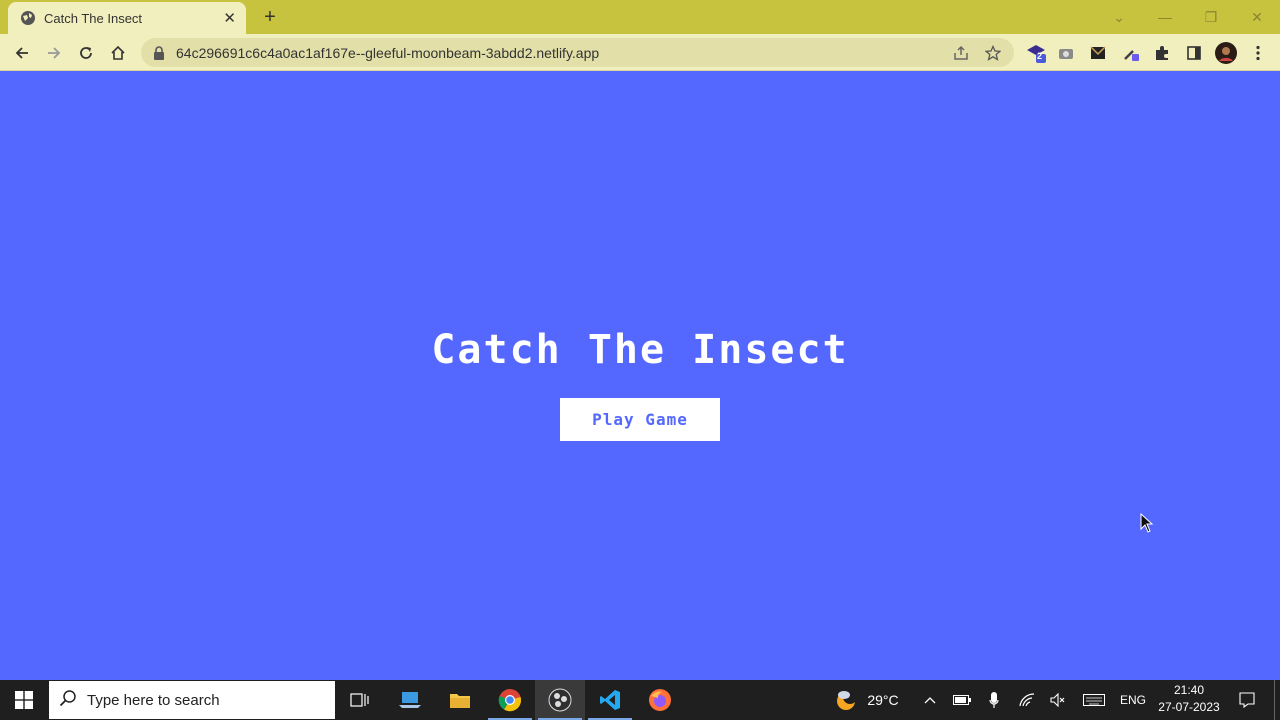 This screenshot has width=1280, height=720. I want to click on side-panel-icon, so click(1194, 53).